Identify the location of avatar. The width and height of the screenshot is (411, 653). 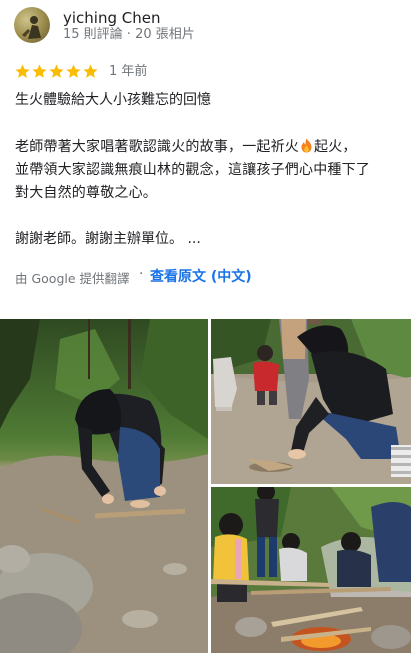
(32, 25).